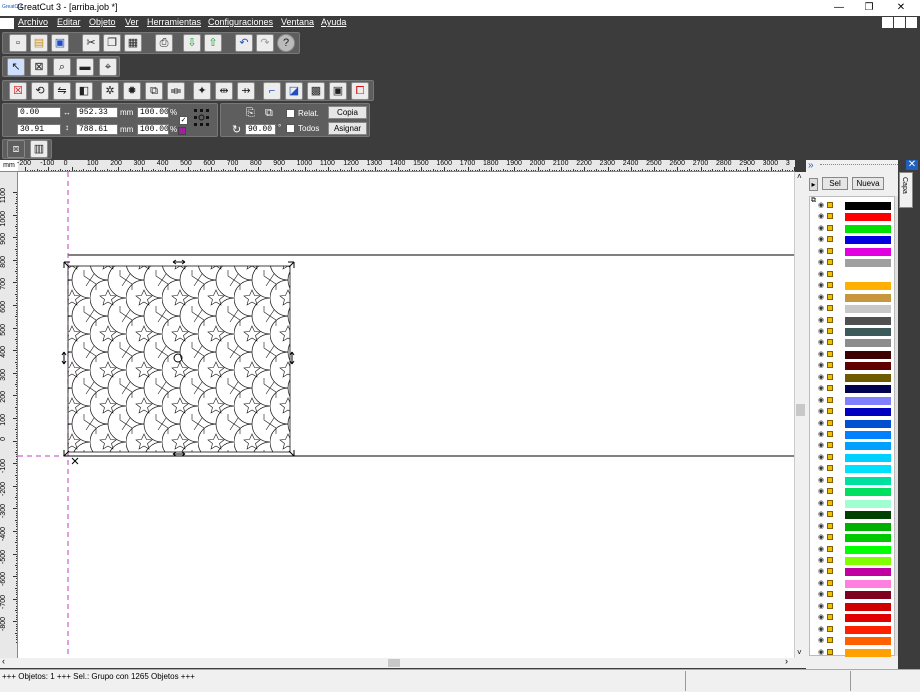  Describe the element at coordinates (887, 22) in the screenshot. I see `child-minimize-button: _` at that location.